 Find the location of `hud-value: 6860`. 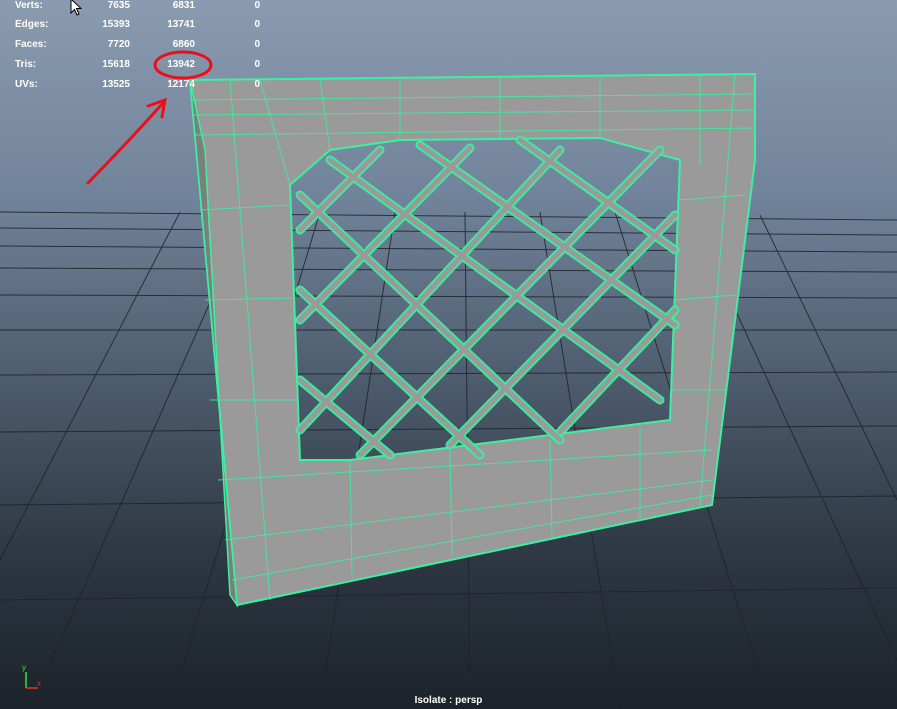

hud-value: 6860 is located at coordinates (183, 44).